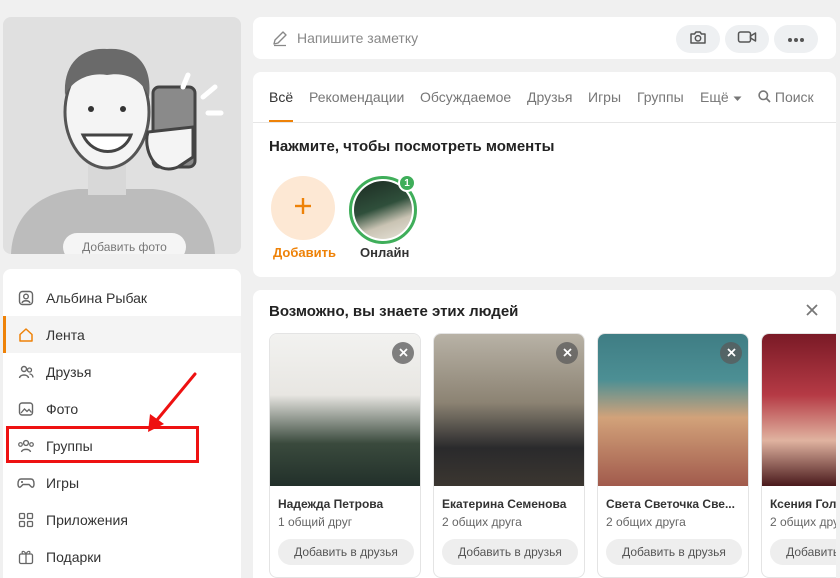  I want to click on camera-icon, so click(698, 39).